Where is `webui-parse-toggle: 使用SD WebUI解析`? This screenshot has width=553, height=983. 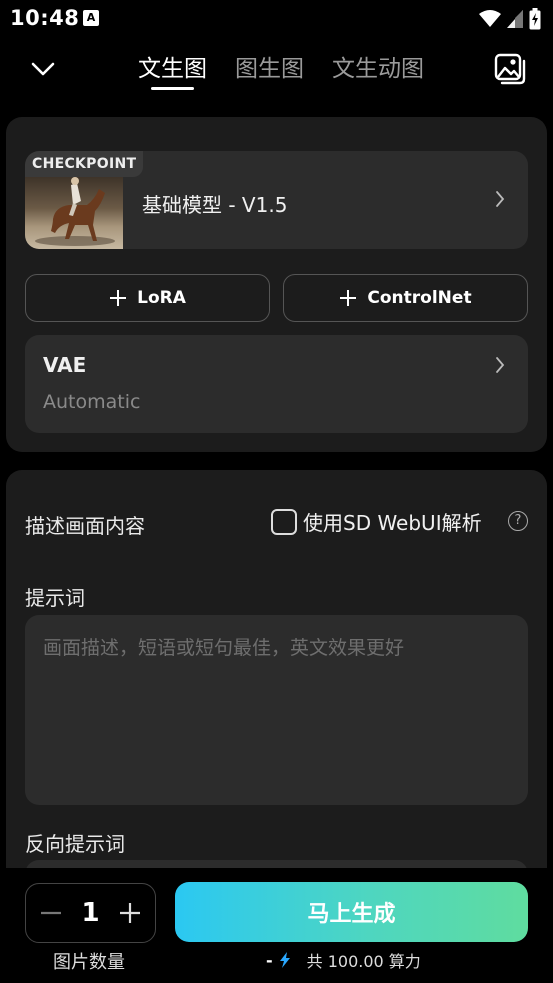
webui-parse-toggle: 使用SD WebUI解析 is located at coordinates (376, 521).